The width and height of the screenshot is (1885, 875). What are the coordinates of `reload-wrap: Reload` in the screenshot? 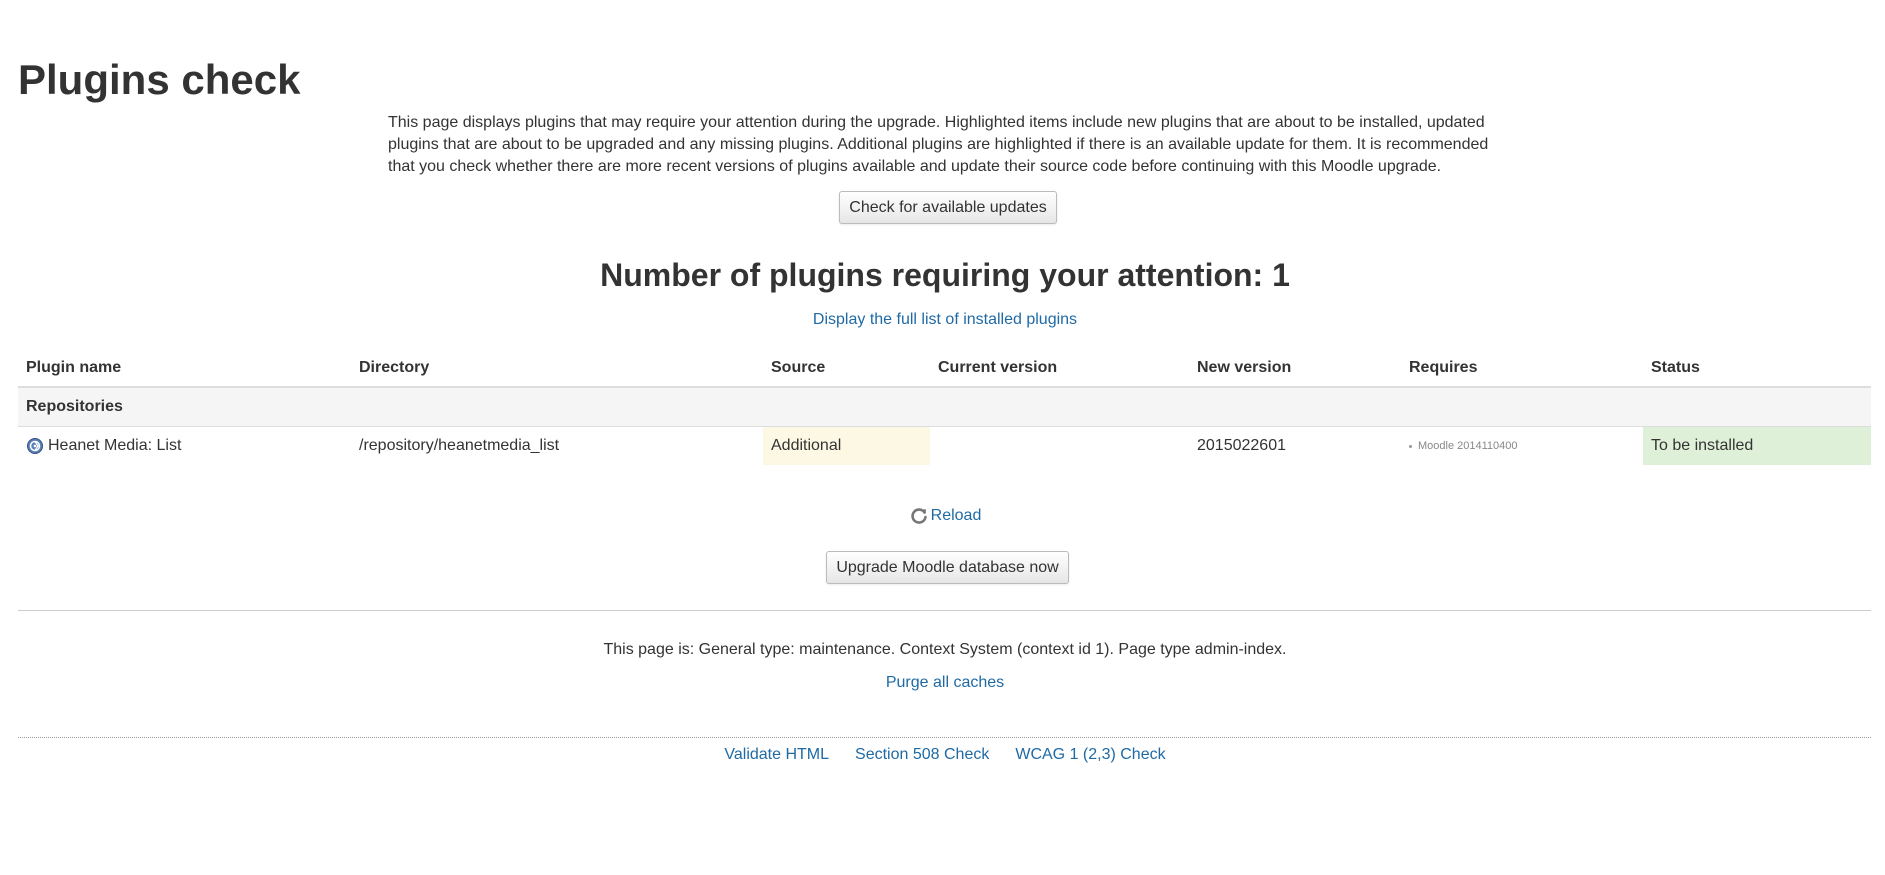 It's located at (942, 516).